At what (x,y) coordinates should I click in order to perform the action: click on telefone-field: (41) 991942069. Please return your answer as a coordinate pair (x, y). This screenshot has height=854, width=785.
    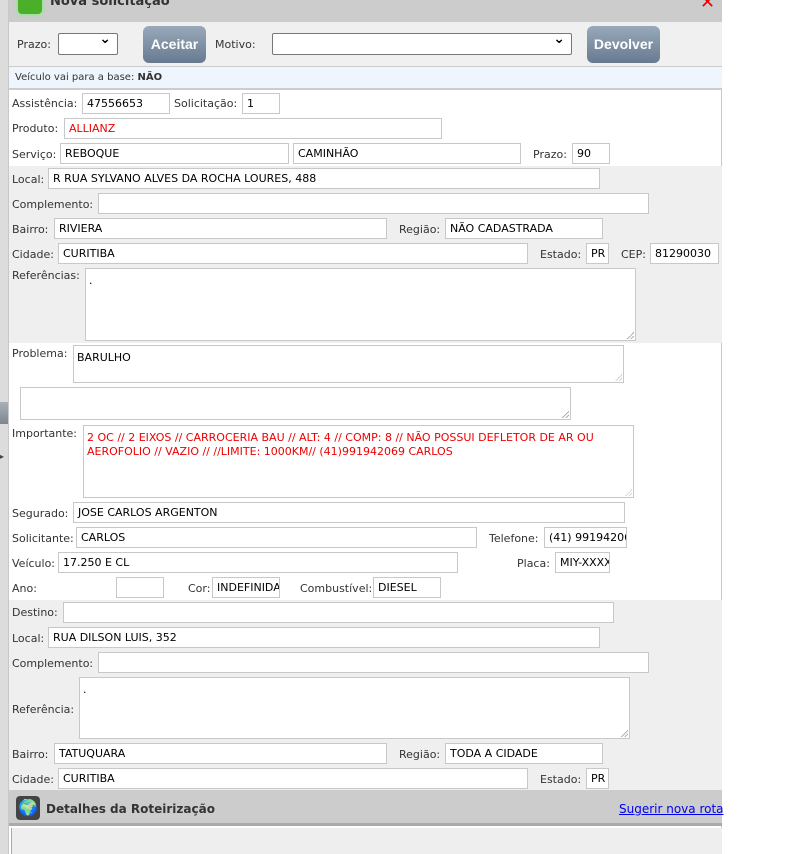
    Looking at the image, I should click on (585, 537).